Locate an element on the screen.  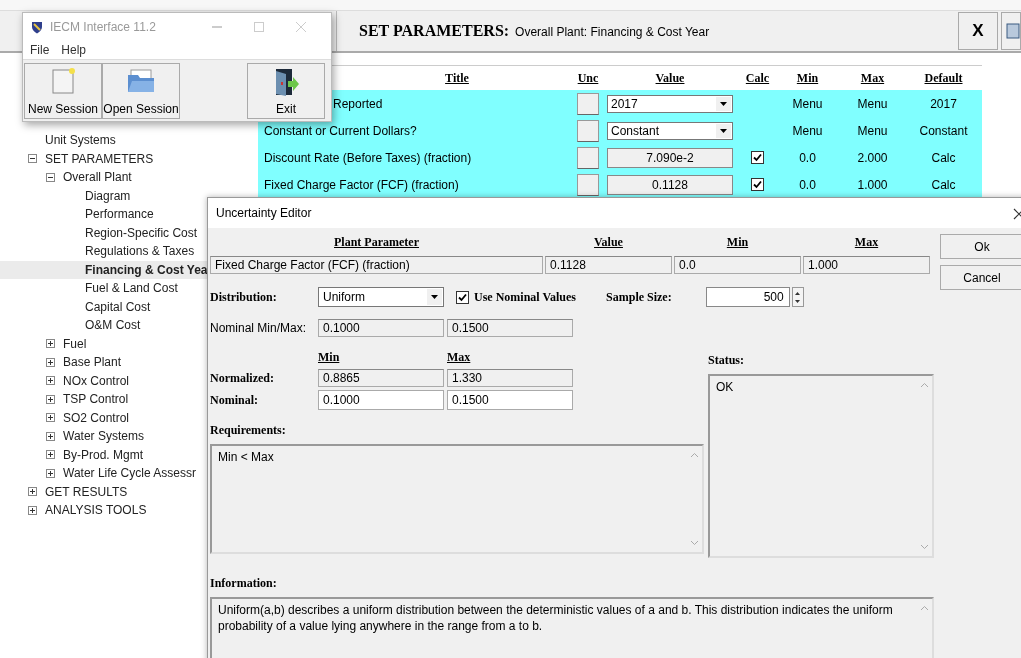
field-label: Sample Size: is located at coordinates (639, 297).